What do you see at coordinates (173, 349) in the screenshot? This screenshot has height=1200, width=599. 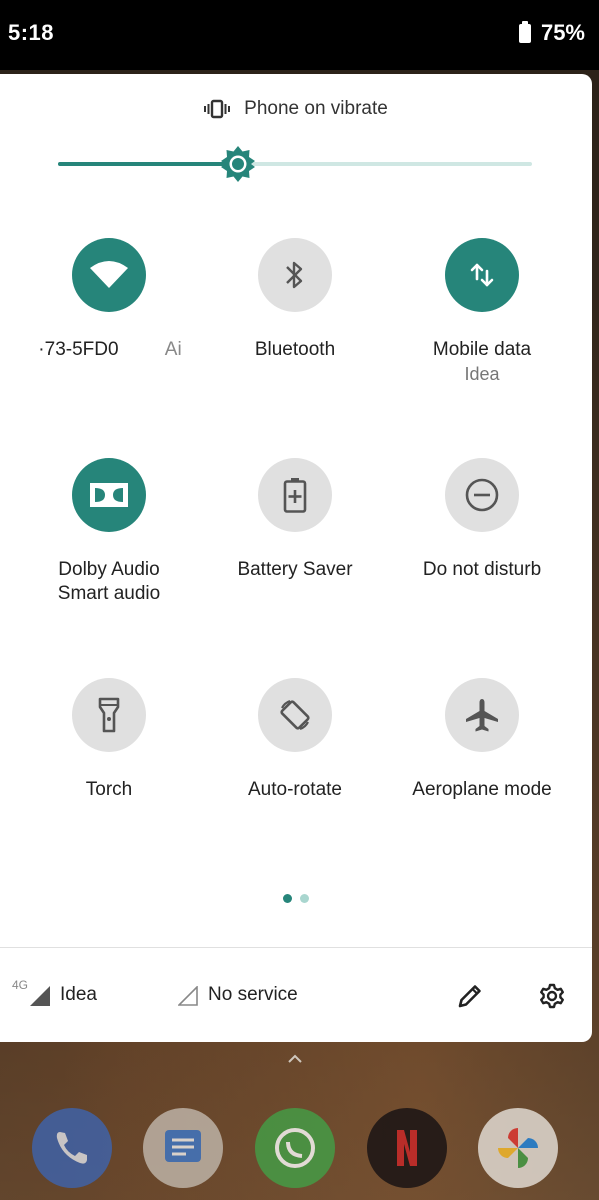 I see `tile-label-extra: Ai` at bounding box center [173, 349].